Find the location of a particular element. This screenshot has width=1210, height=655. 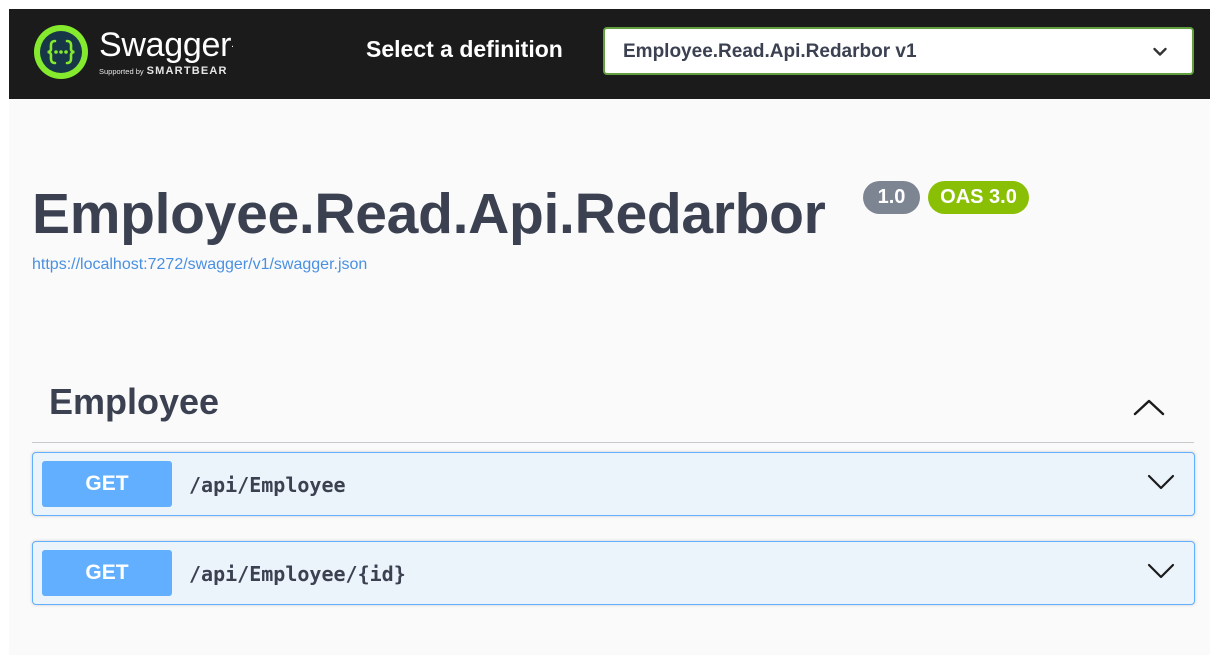

definition-select-value: Employee.Read.Api.Redarbor v1 is located at coordinates (770, 51).